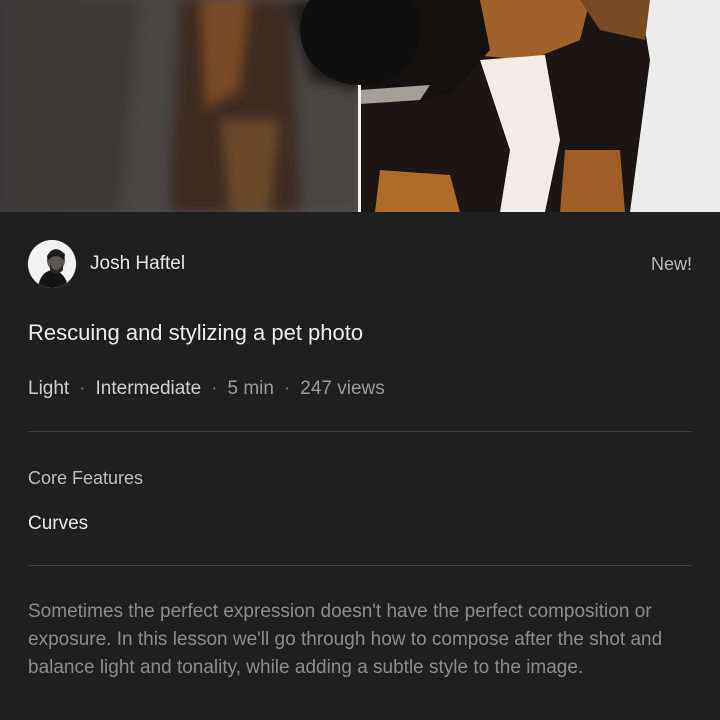 The image size is (720, 720). What do you see at coordinates (137, 264) in the screenshot?
I see `author-name: Josh Haftel` at bounding box center [137, 264].